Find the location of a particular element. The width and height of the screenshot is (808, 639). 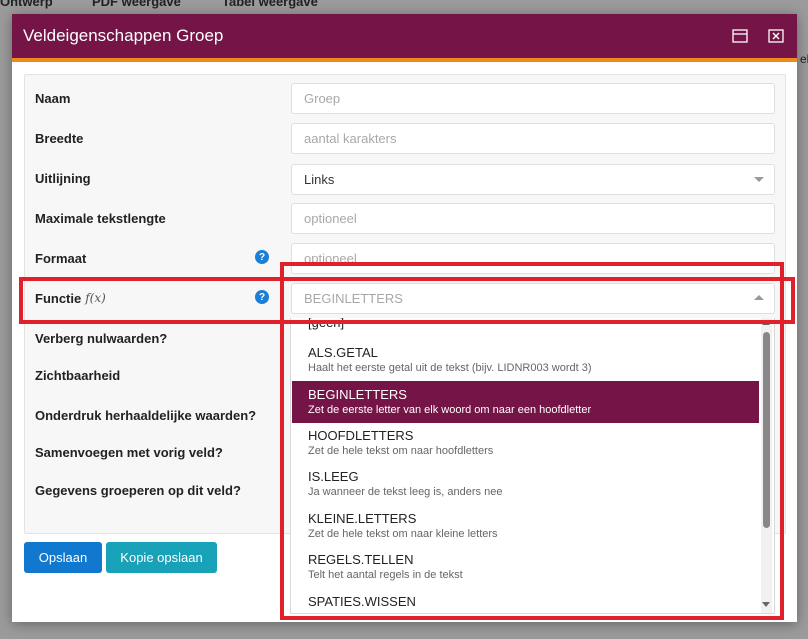

option-desc: Zet de hele tekst om naar hoofdletters is located at coordinates (401, 451).